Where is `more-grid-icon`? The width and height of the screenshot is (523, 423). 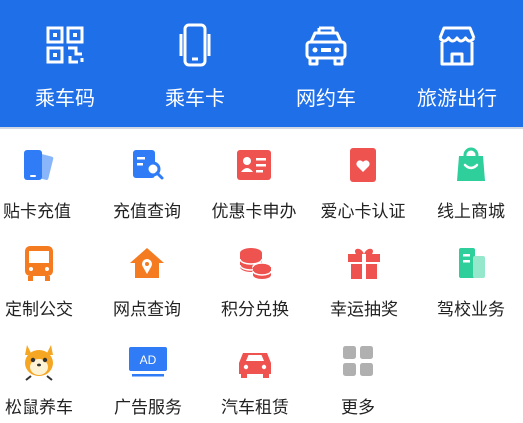 more-grid-icon is located at coordinates (358, 361).